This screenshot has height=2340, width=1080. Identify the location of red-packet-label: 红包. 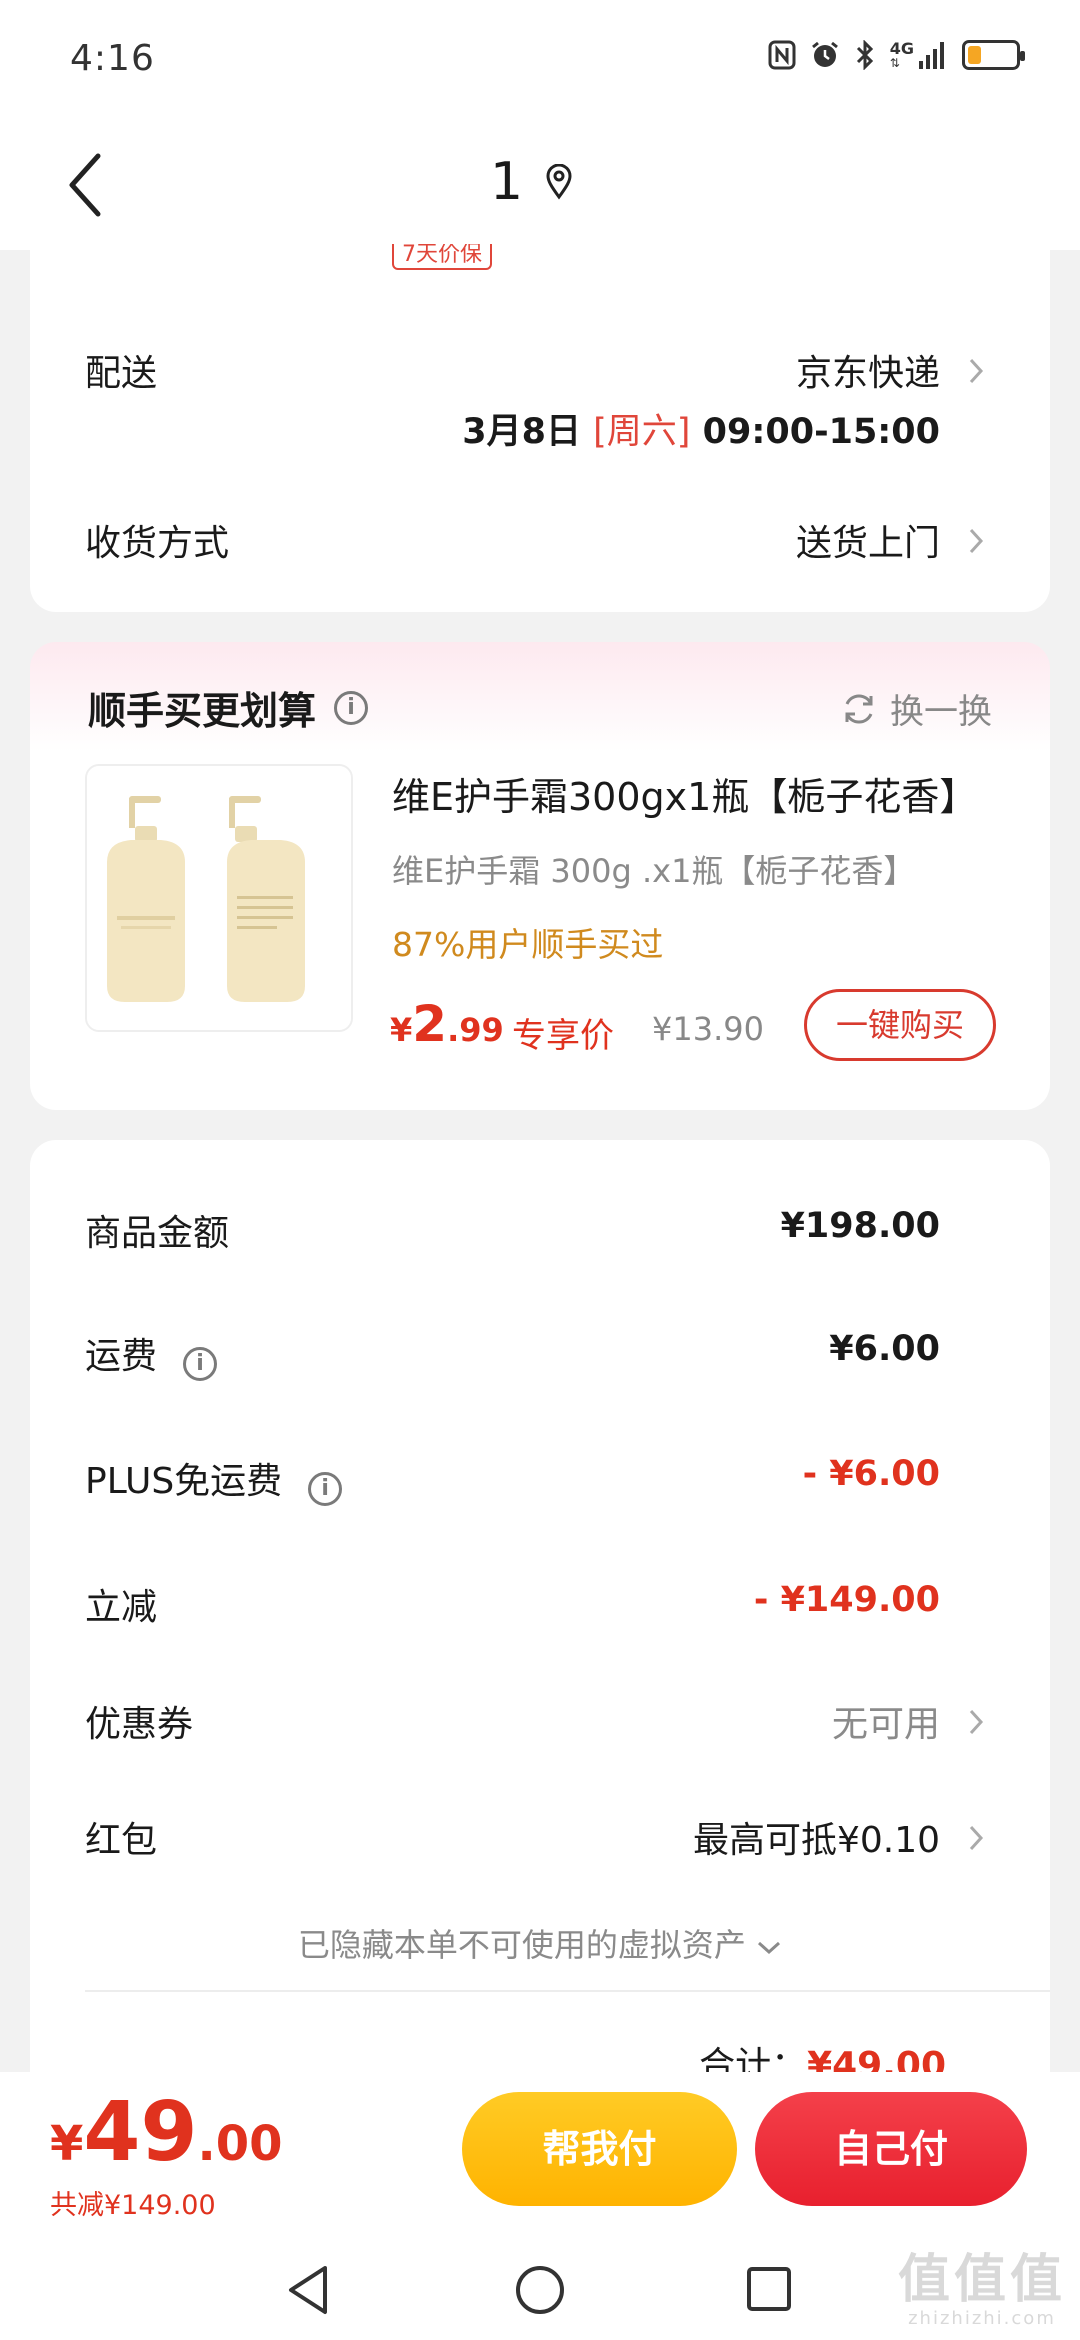
(121, 1840).